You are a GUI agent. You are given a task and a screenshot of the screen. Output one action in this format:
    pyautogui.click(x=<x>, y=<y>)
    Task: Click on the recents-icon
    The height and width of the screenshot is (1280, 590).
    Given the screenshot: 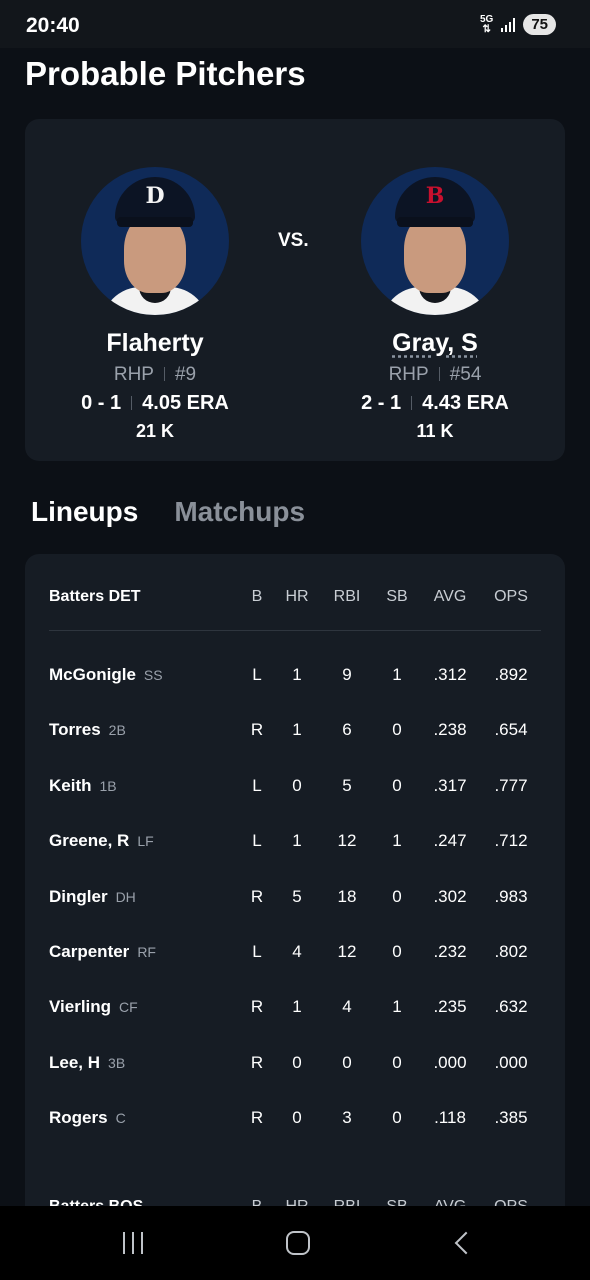 What is the action you would take?
    pyautogui.click(x=133, y=1243)
    